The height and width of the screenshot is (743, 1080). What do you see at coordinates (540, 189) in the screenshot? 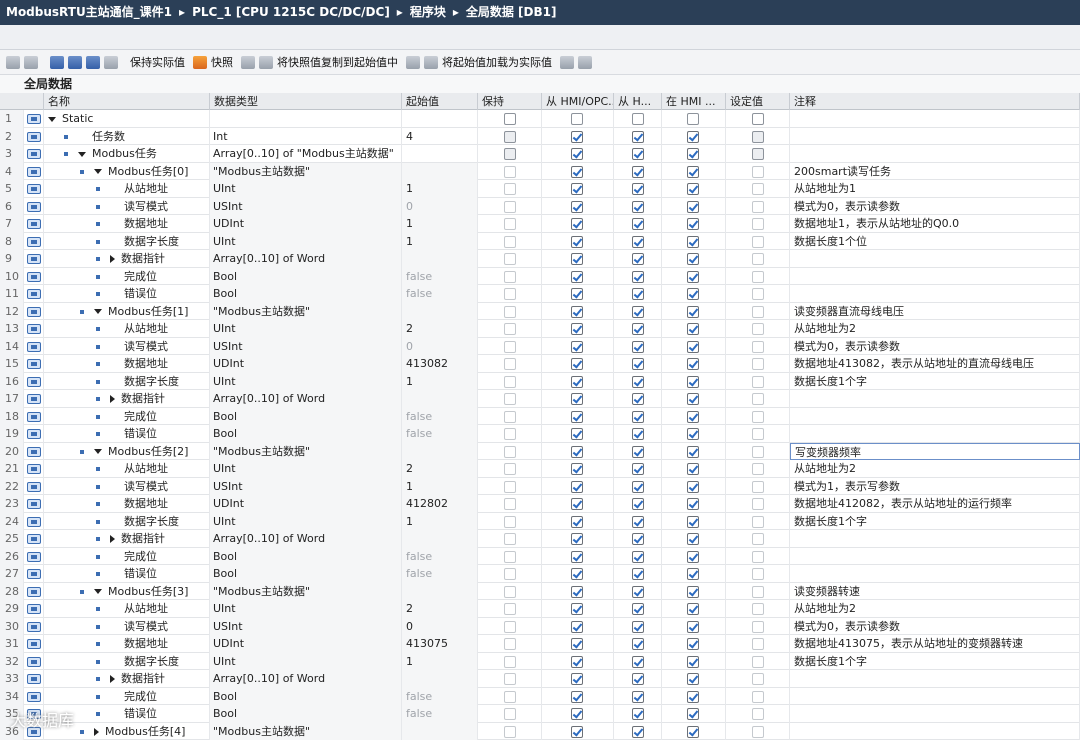
I see `table-row: 5 从站地址 UInt 1 从站地址为1` at bounding box center [540, 189].